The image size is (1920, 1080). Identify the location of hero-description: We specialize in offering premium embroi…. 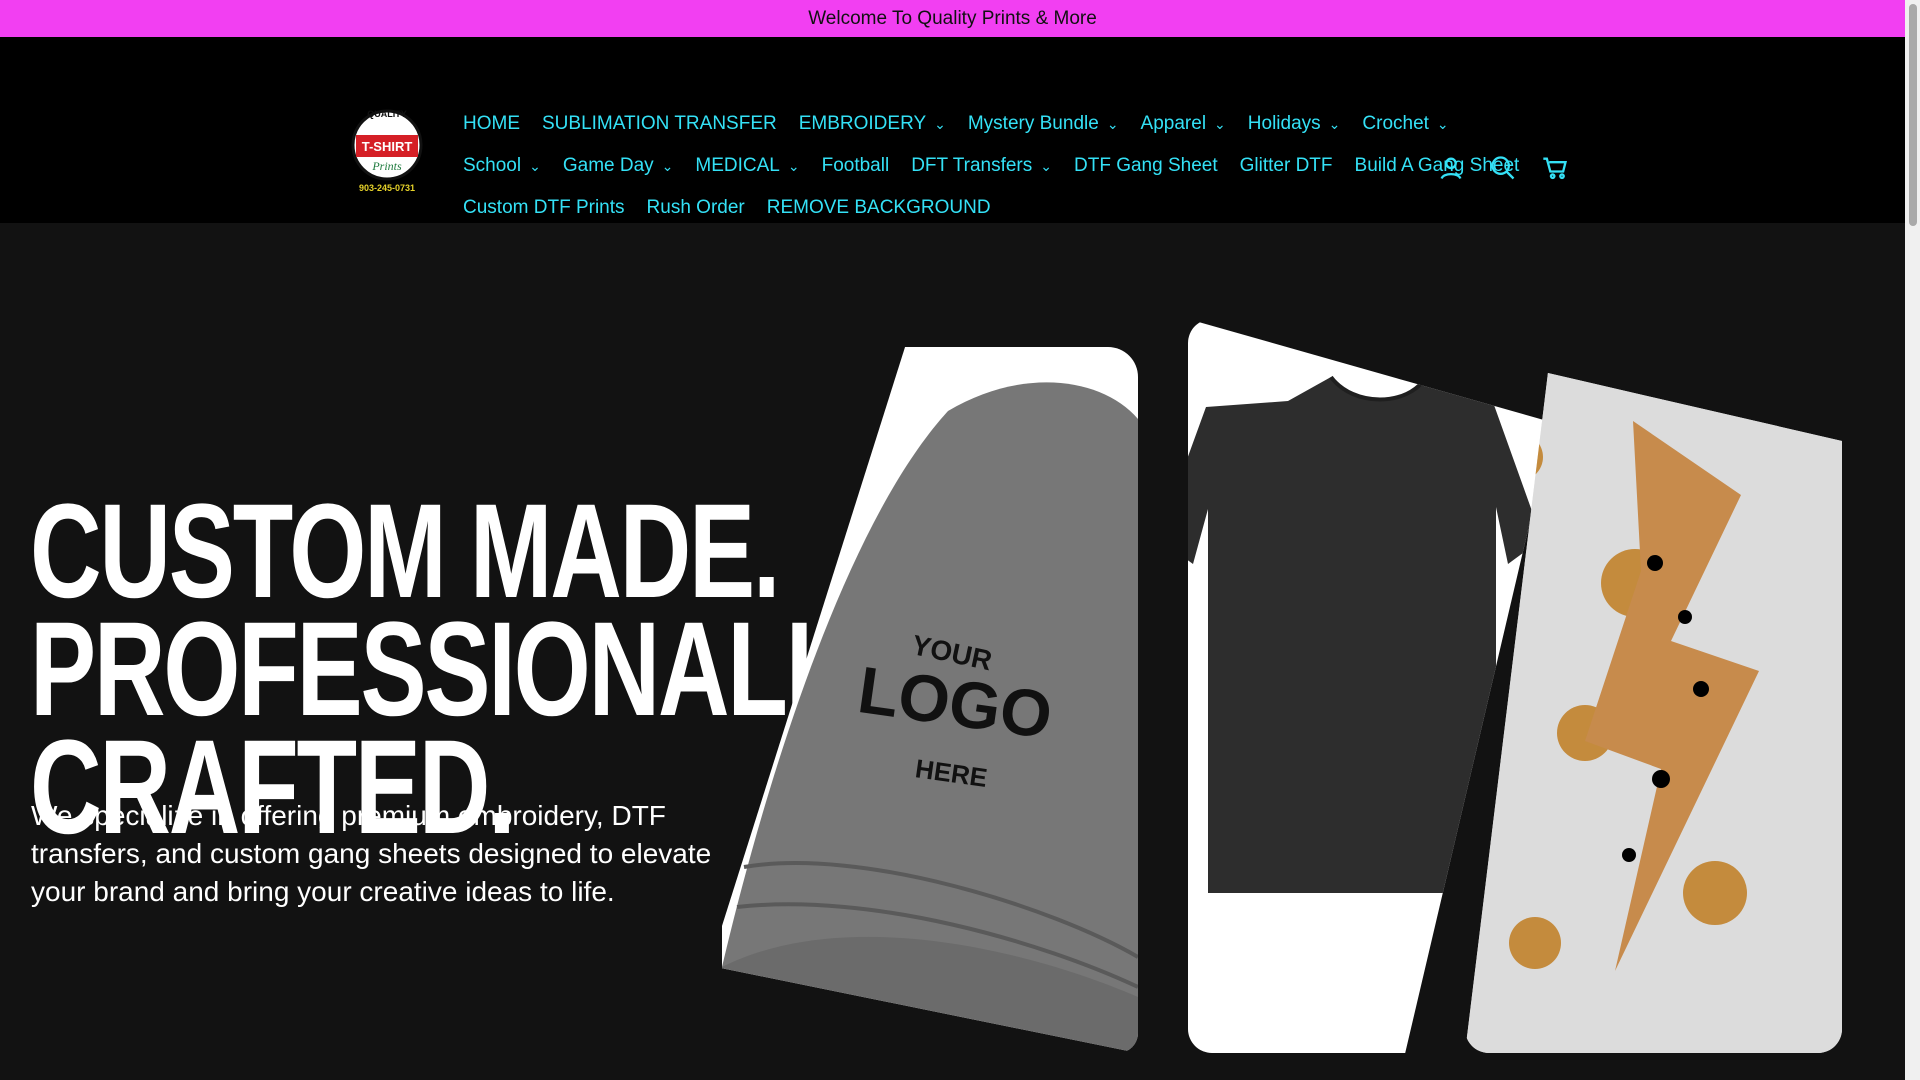
(371, 853).